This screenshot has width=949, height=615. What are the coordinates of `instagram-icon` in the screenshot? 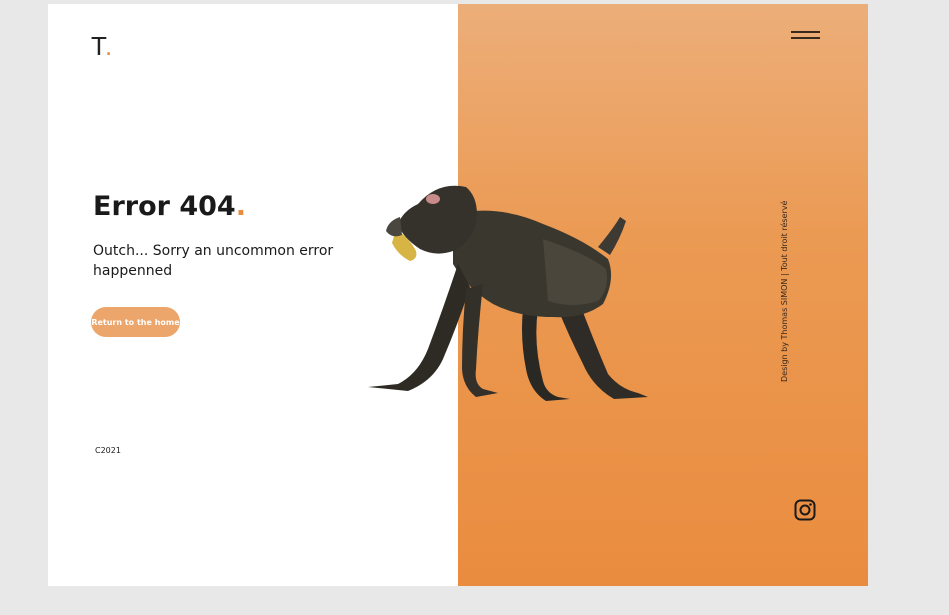 It's located at (805, 510).